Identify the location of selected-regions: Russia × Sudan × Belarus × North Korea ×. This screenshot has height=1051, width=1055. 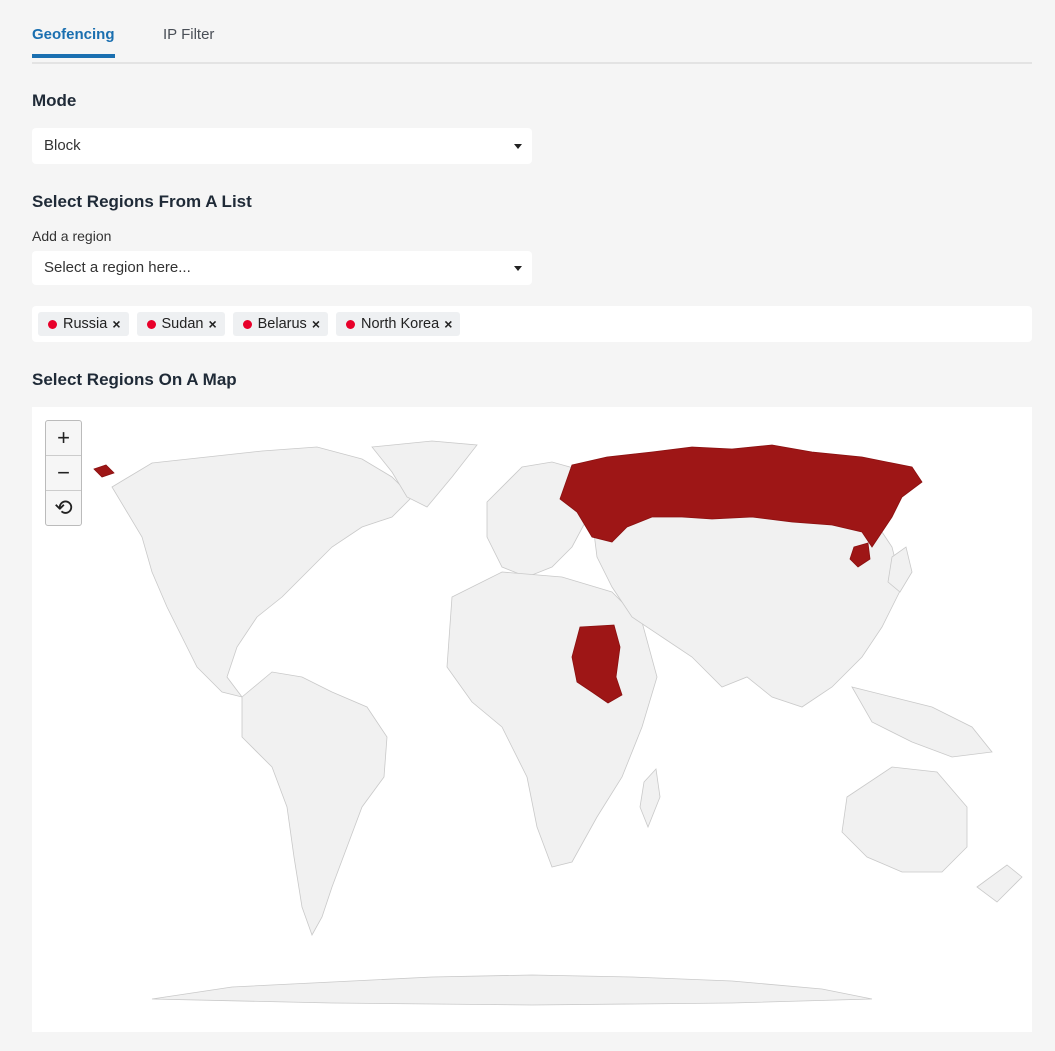
(532, 324).